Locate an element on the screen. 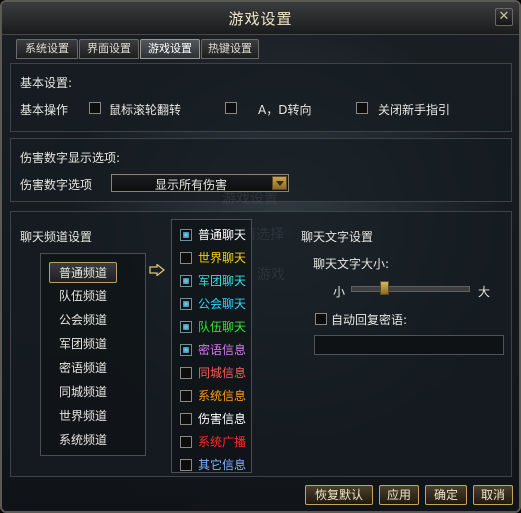  msg-normal-label: 普通聊天 is located at coordinates (222, 235).